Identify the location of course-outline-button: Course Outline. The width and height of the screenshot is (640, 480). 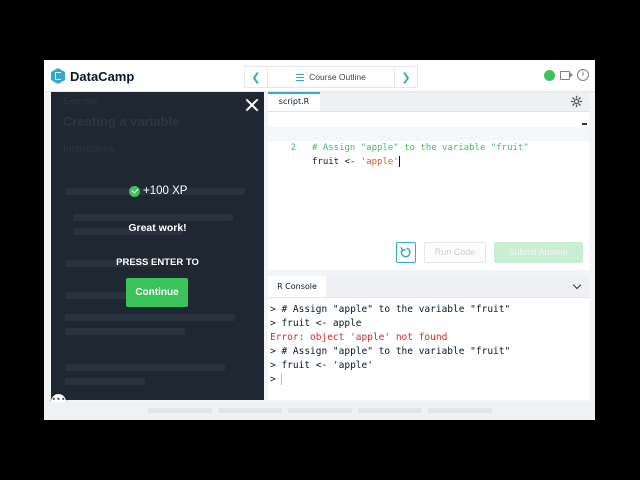
(331, 77).